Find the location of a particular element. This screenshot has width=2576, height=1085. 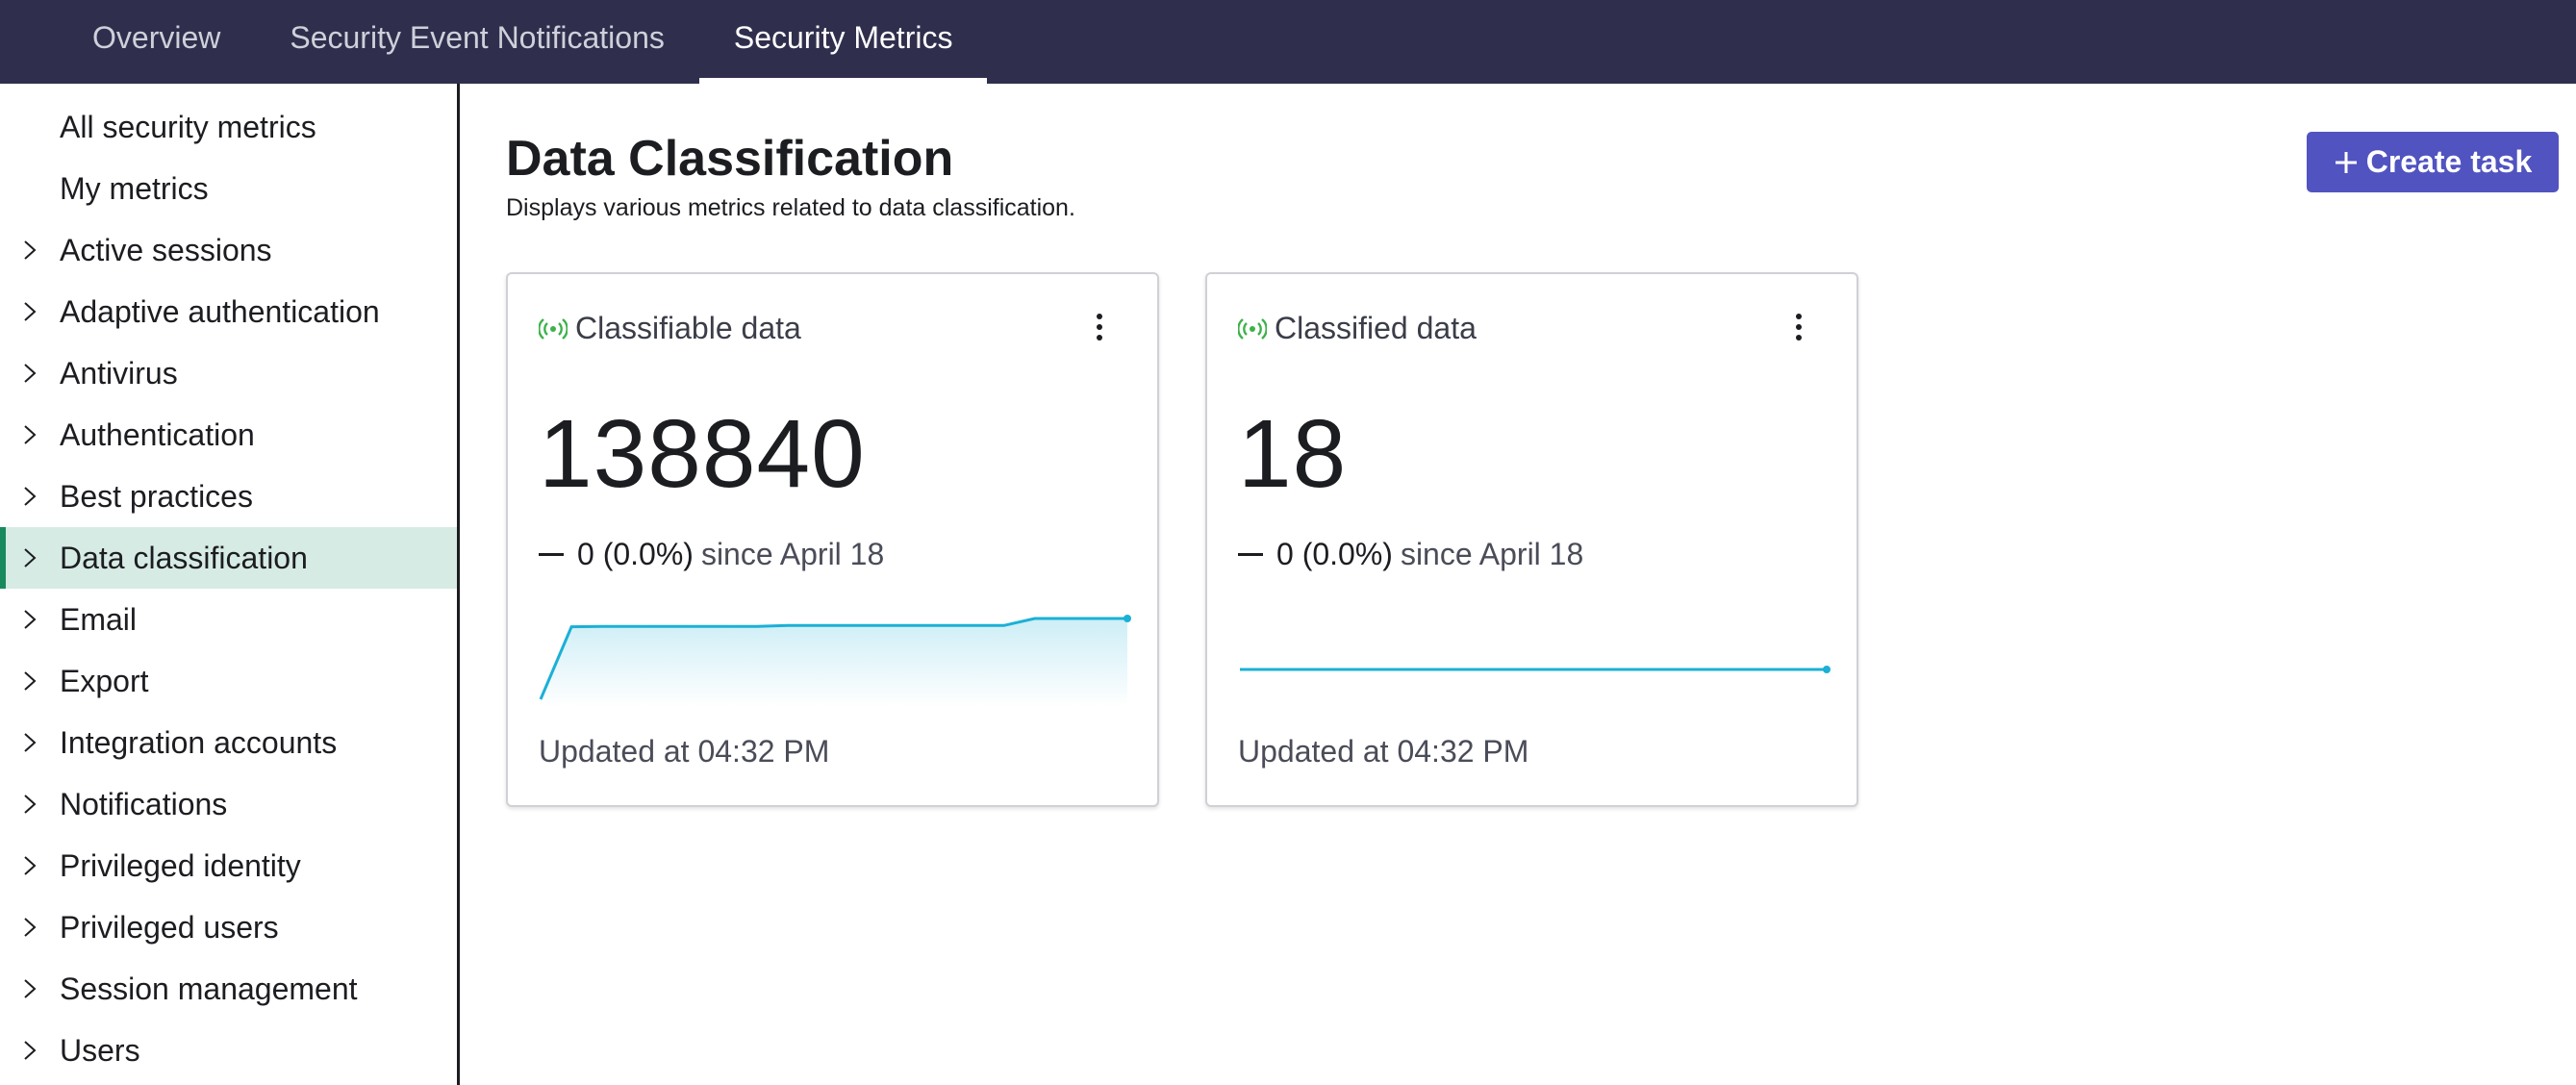

sidebar-item-my-metrics: My metrics is located at coordinates (229, 188).